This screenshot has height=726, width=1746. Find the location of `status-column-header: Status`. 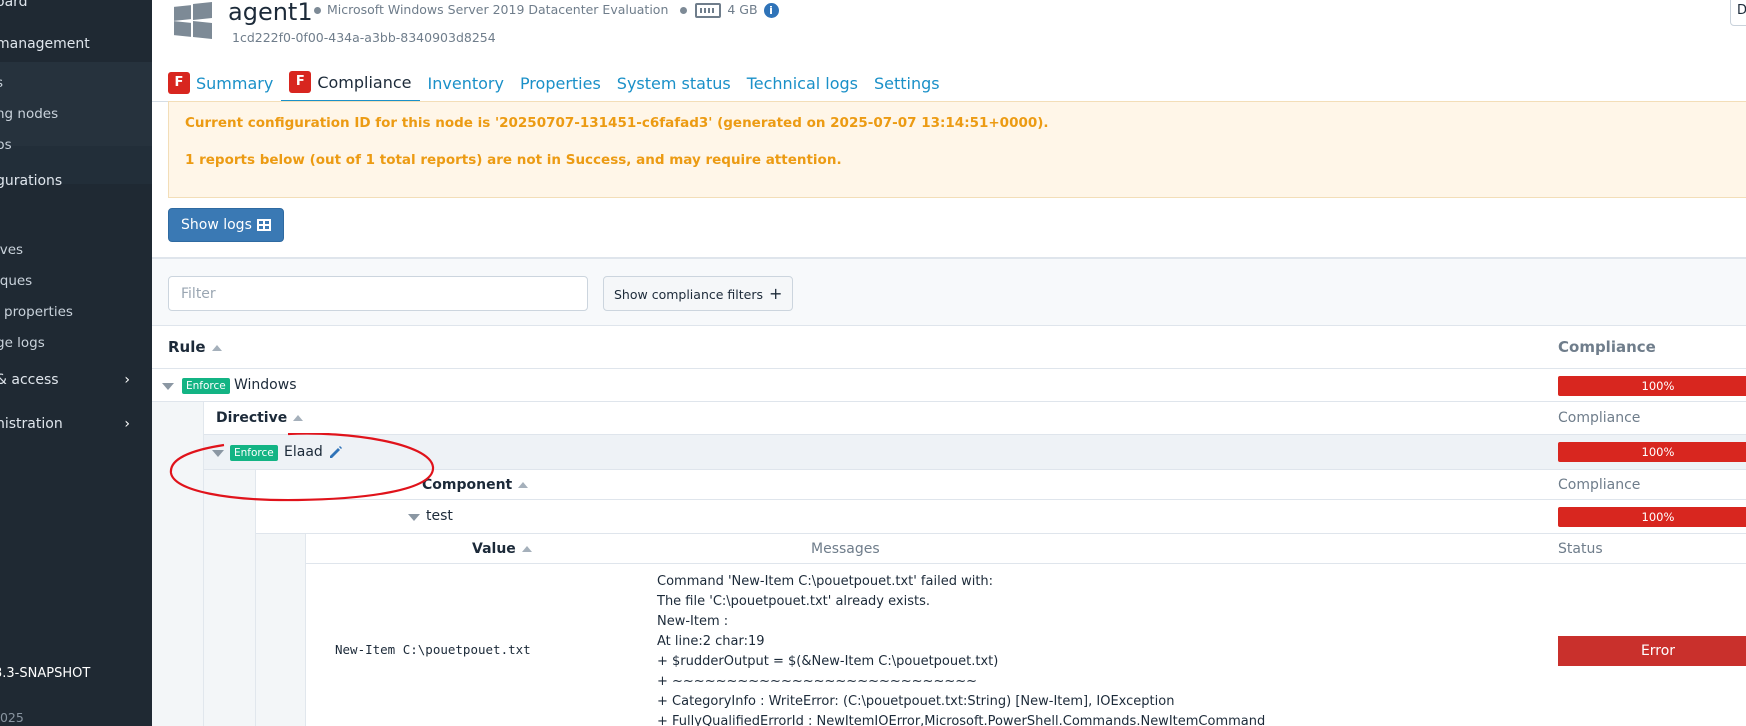

status-column-header: Status is located at coordinates (1580, 549).